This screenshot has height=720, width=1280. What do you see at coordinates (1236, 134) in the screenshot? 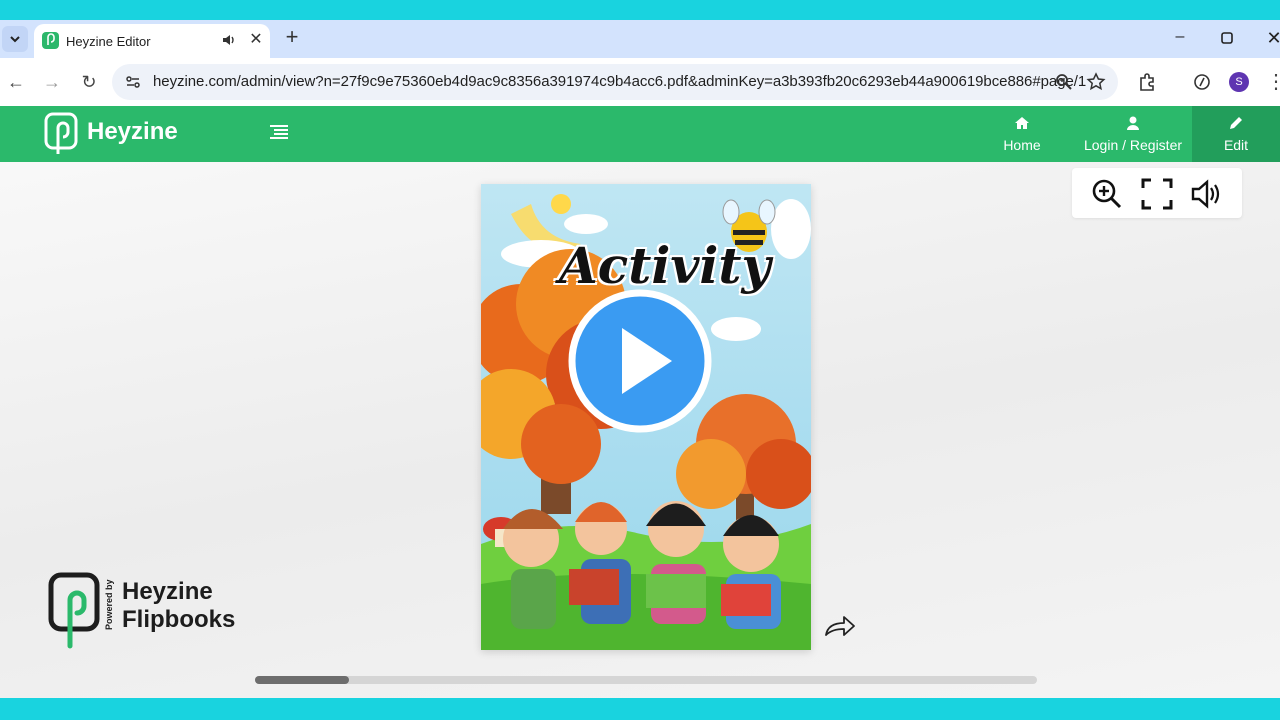
I see `nav-edit: Edit` at bounding box center [1236, 134].